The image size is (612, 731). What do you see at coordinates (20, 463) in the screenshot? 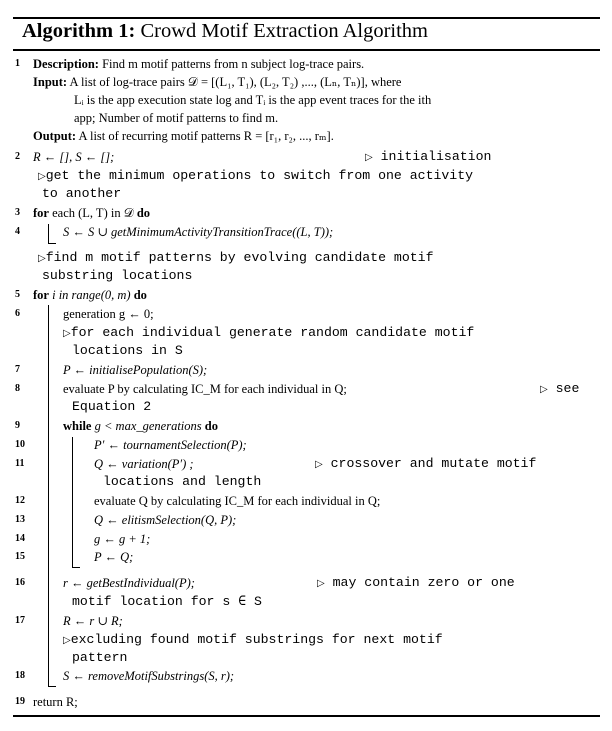
I see `line-number: 11` at bounding box center [20, 463].